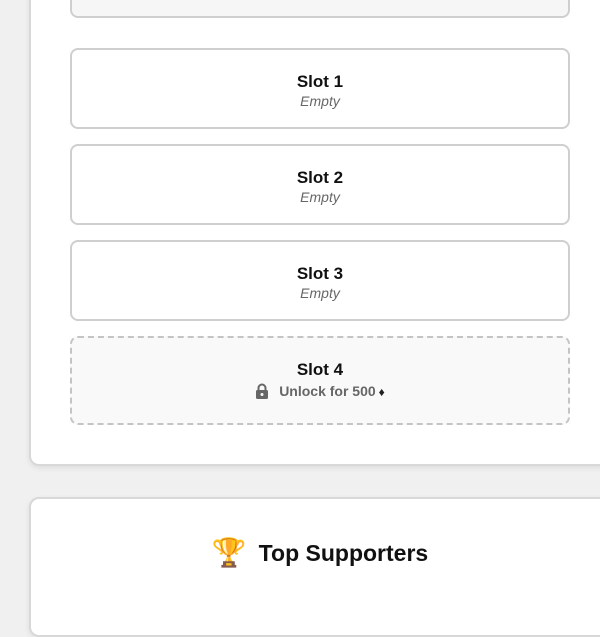  Describe the element at coordinates (320, 369) in the screenshot. I see `slot-title: Slot 4` at that location.